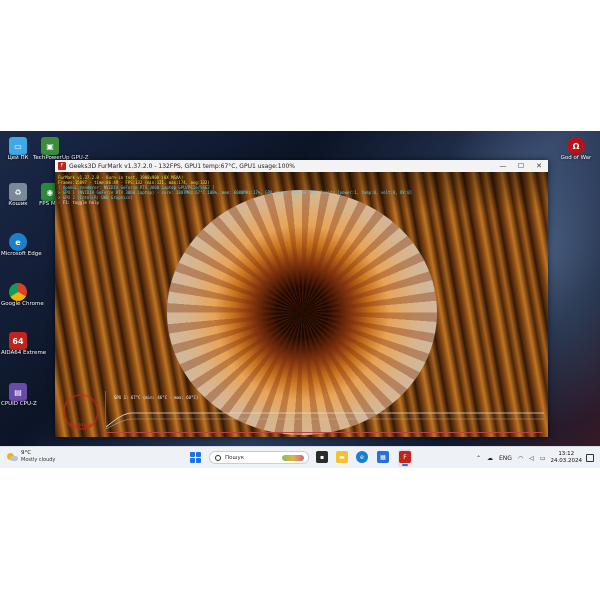  I want to click on desktop-icon-cpuz: ▤ CPUID CPU-Z, so click(19, 395).